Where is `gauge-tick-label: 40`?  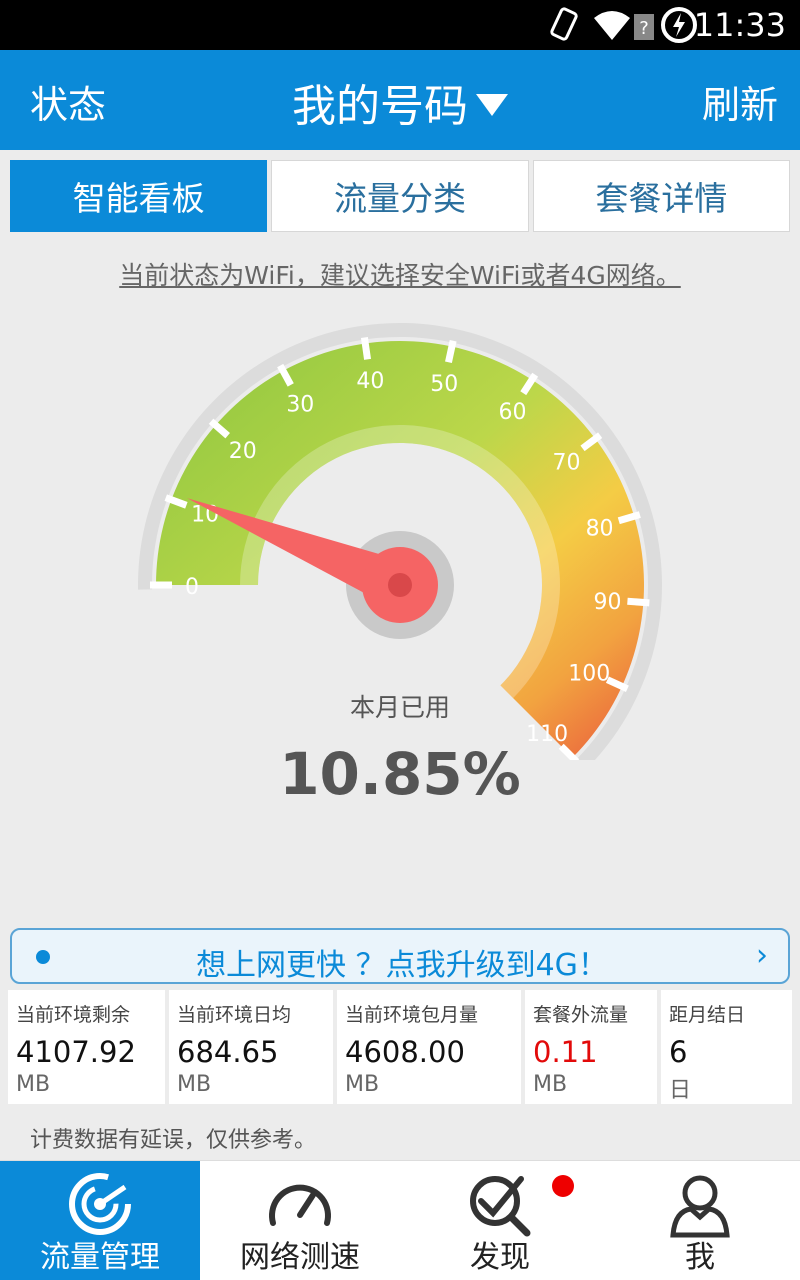
gauge-tick-label: 40 is located at coordinates (370, 381).